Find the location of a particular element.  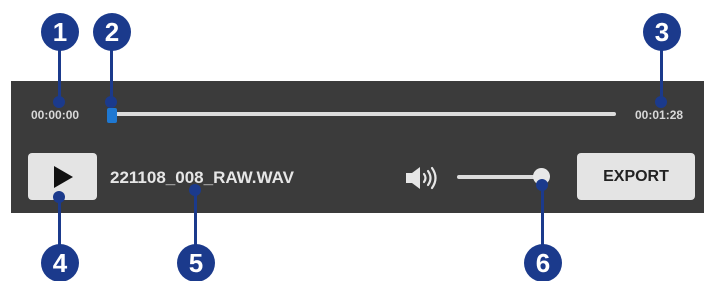

seek-handle is located at coordinates (112, 115).